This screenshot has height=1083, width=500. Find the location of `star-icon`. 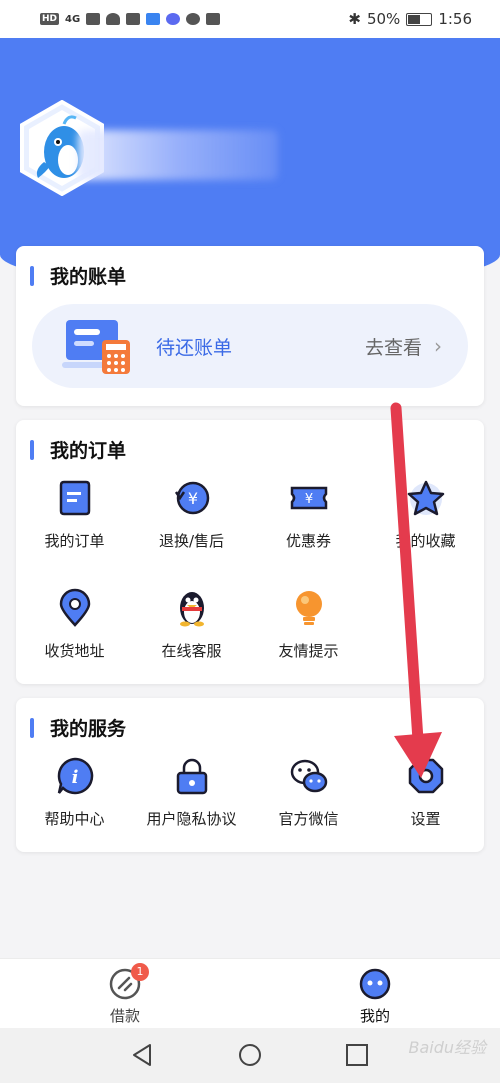

star-icon is located at coordinates (425, 498).